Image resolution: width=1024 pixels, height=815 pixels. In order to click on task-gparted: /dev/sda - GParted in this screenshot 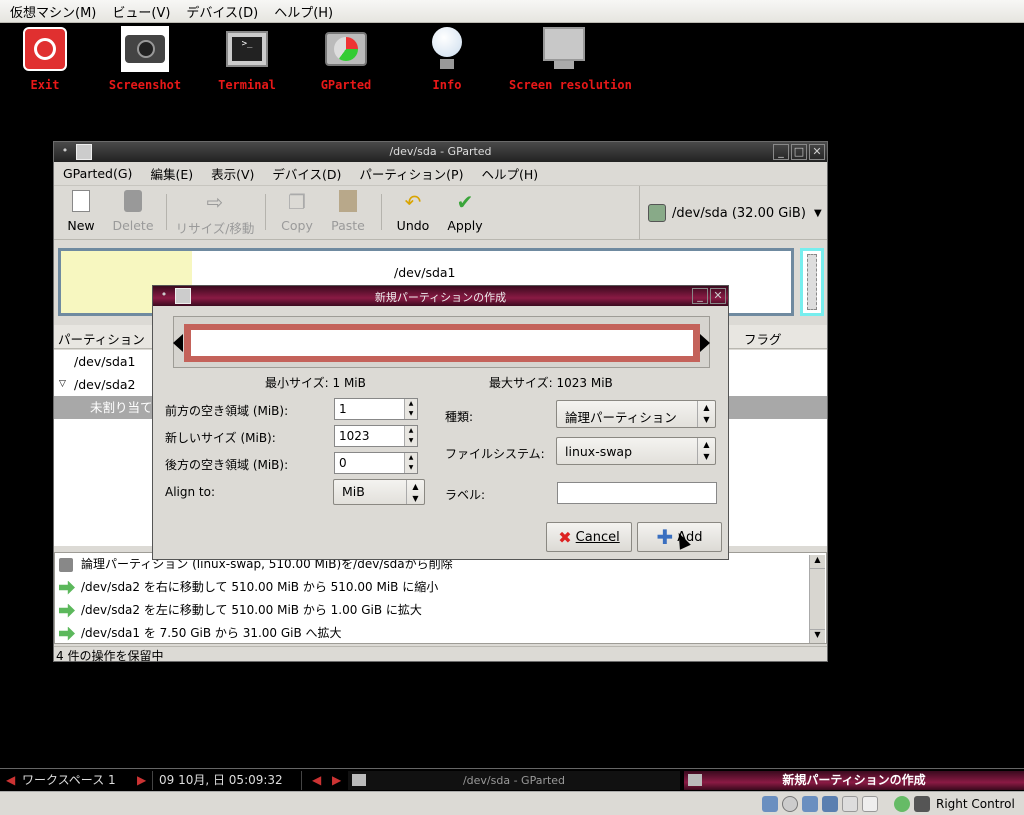, I will do `click(514, 780)`.